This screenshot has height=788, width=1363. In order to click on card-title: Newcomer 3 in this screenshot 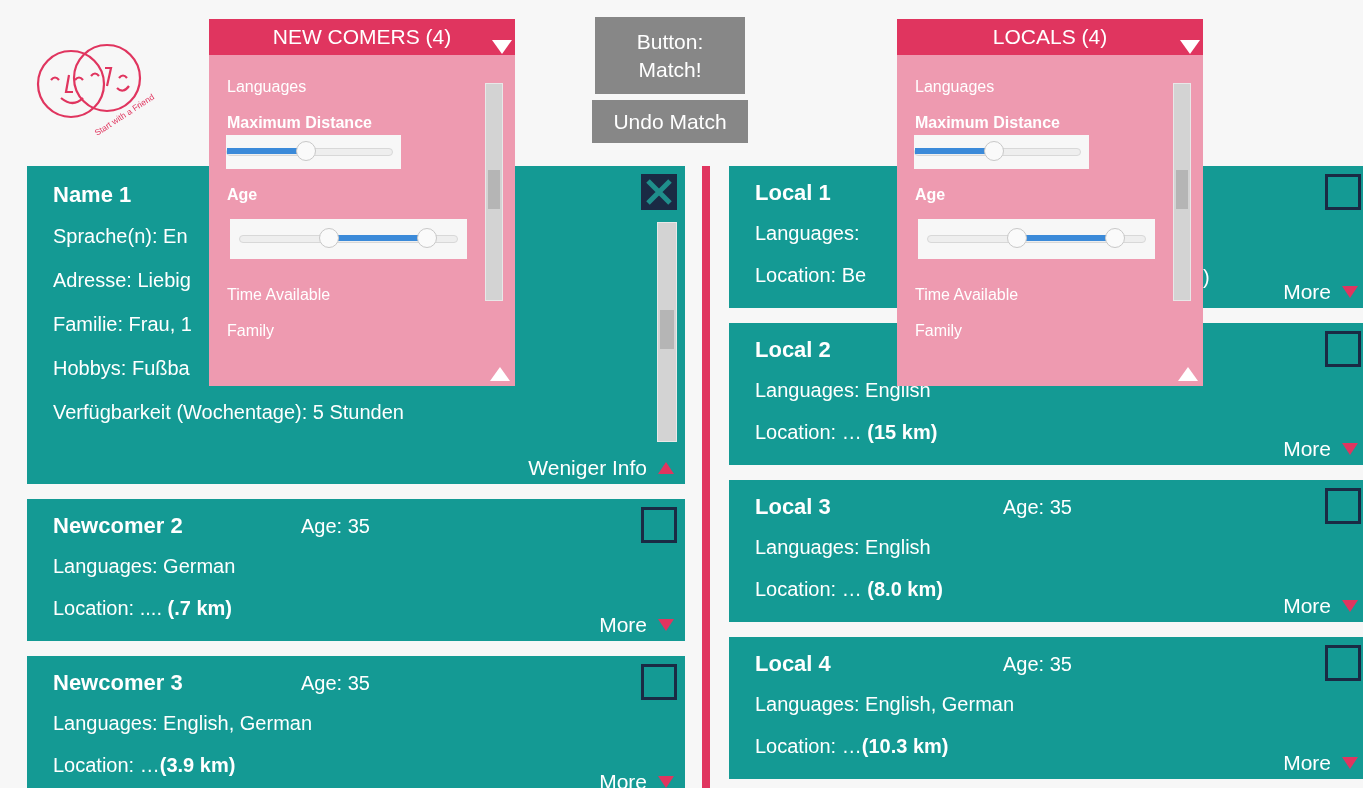, I will do `click(118, 683)`.